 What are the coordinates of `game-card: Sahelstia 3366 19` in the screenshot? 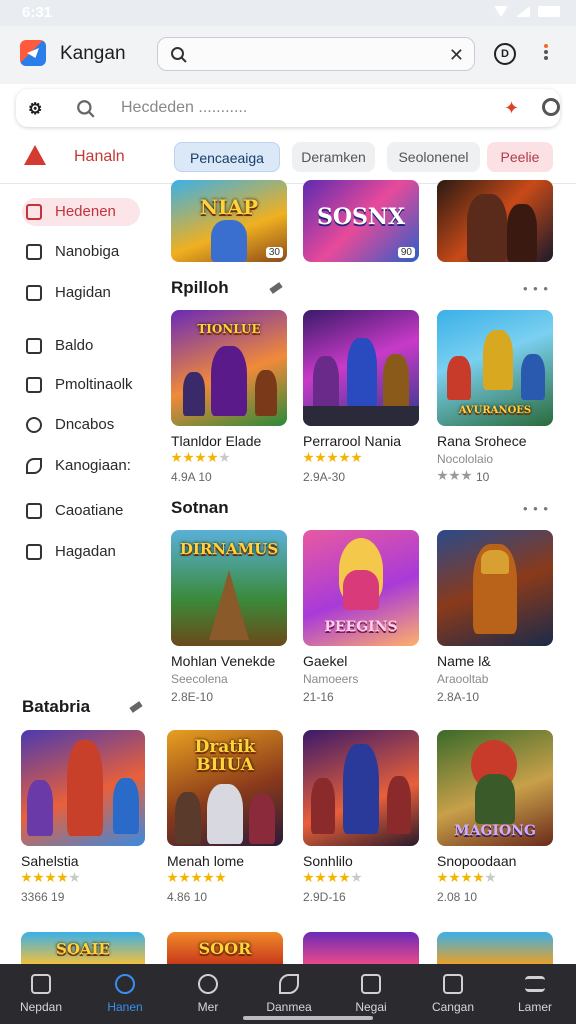 It's located at (83, 817).